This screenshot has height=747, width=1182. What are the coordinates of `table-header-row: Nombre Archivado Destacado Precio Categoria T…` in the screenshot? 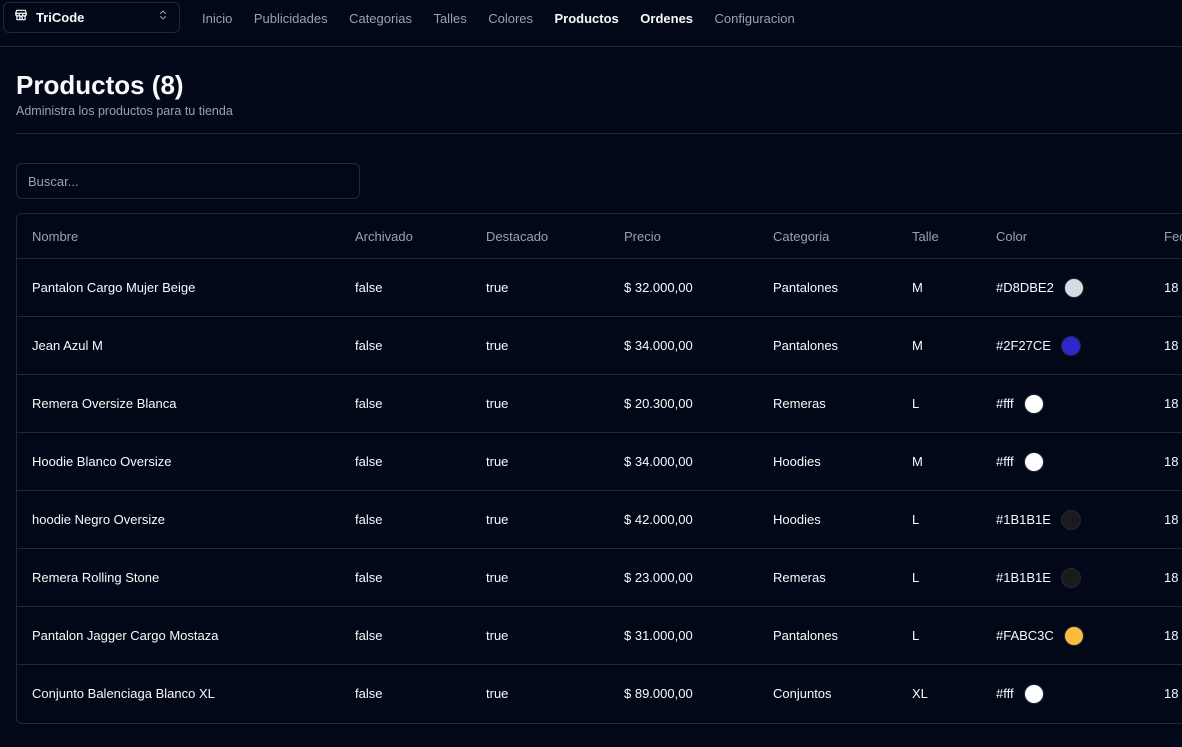 It's located at (599, 236).